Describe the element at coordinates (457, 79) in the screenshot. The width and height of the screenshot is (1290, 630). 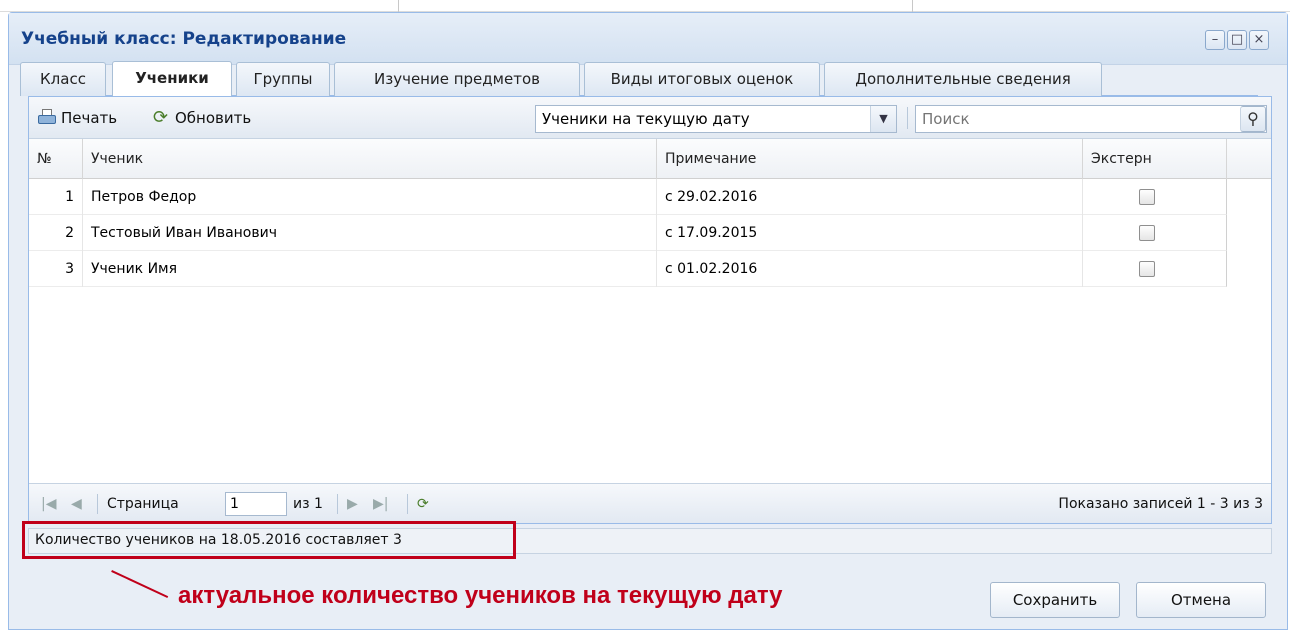
I see `tab-subjects: Изучение предметов` at that location.